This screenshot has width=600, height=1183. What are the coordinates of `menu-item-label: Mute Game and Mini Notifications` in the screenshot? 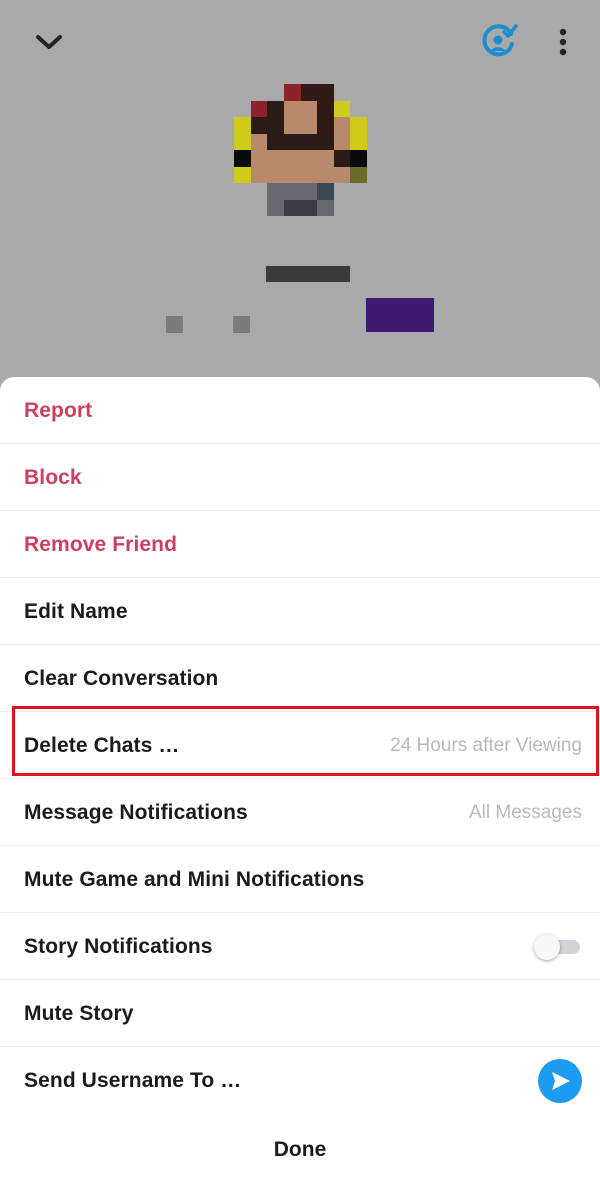 It's located at (194, 879).